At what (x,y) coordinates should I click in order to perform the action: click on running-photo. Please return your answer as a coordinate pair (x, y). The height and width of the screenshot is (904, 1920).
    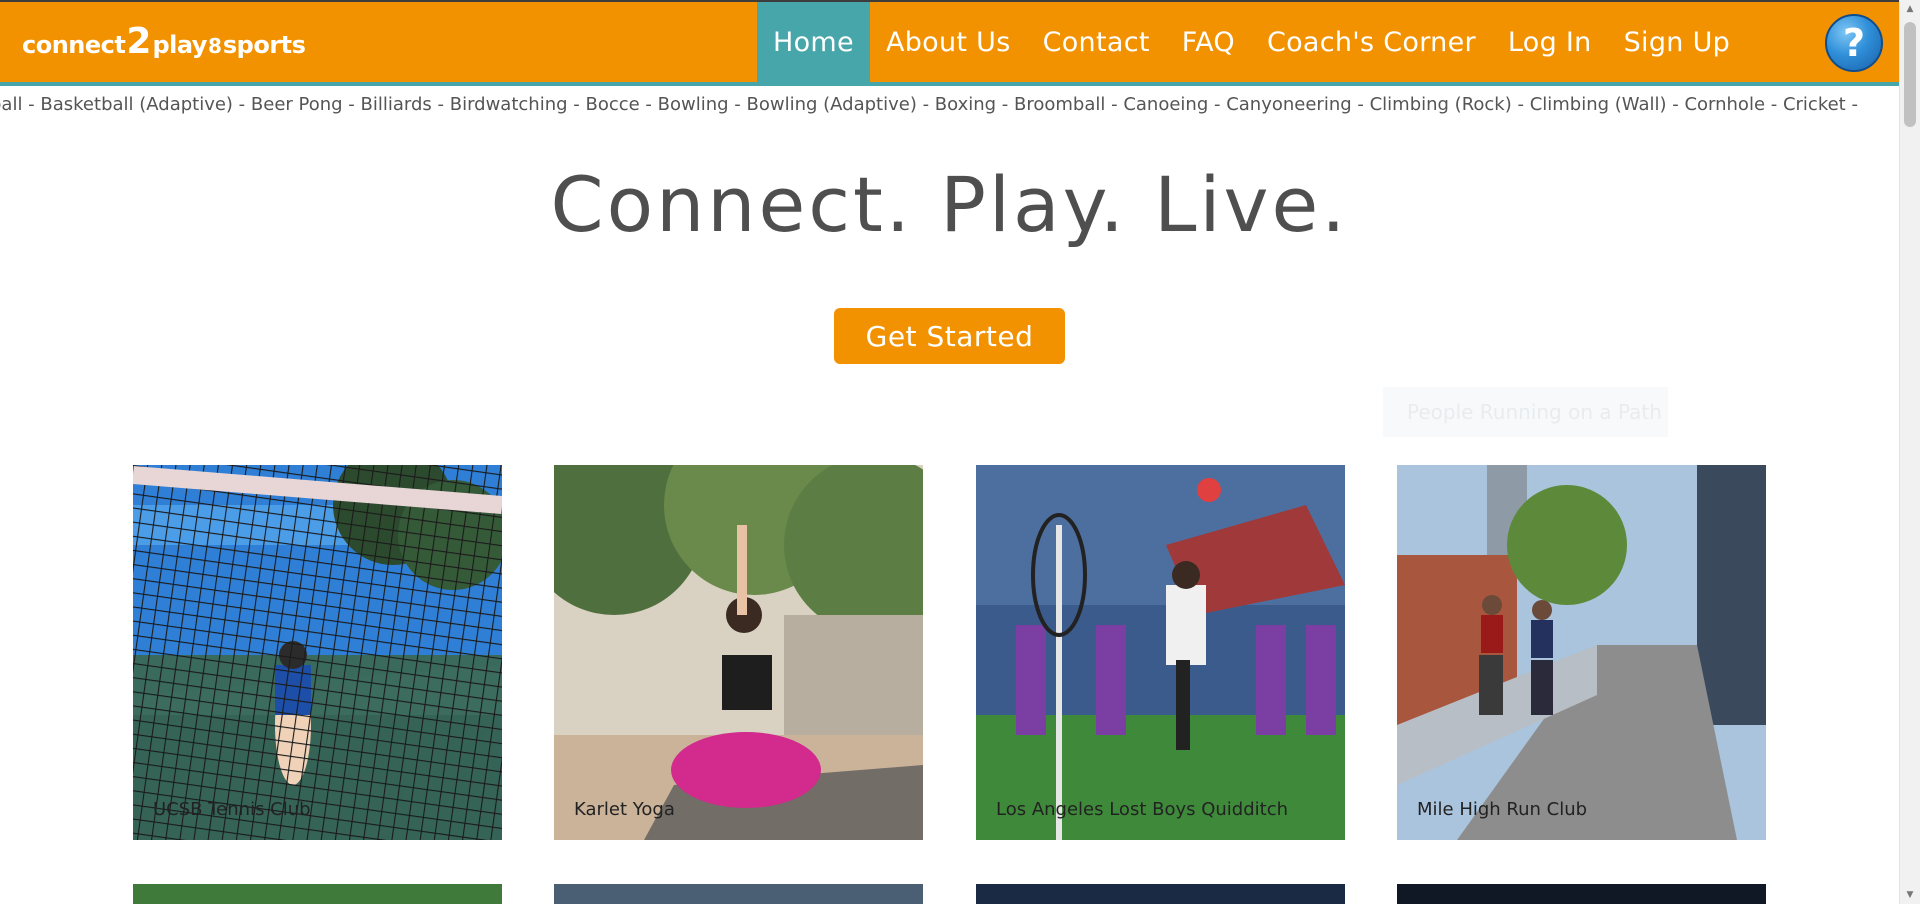
    Looking at the image, I should click on (1581, 652).